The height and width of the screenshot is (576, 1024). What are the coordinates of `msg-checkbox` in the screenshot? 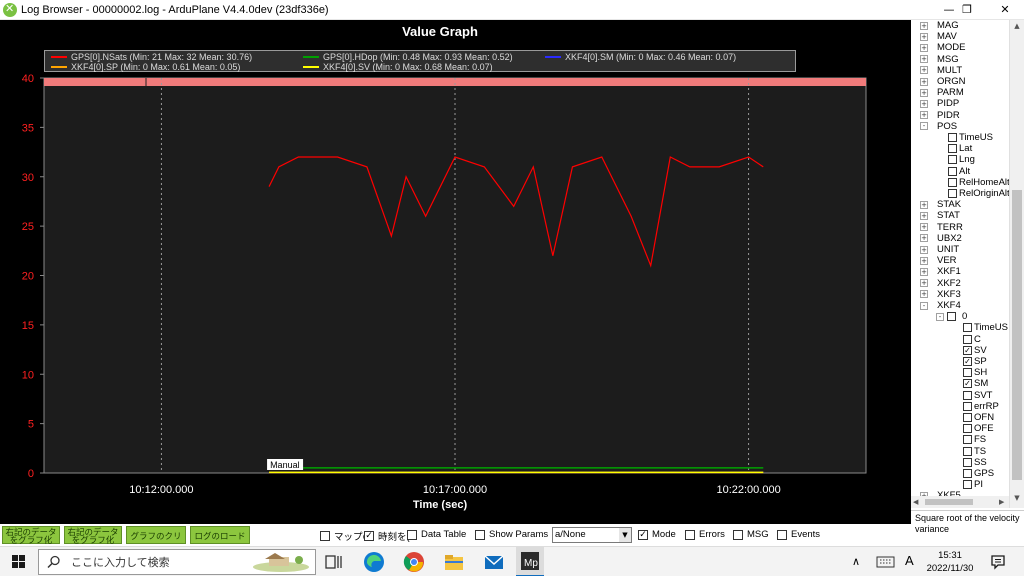 It's located at (738, 534).